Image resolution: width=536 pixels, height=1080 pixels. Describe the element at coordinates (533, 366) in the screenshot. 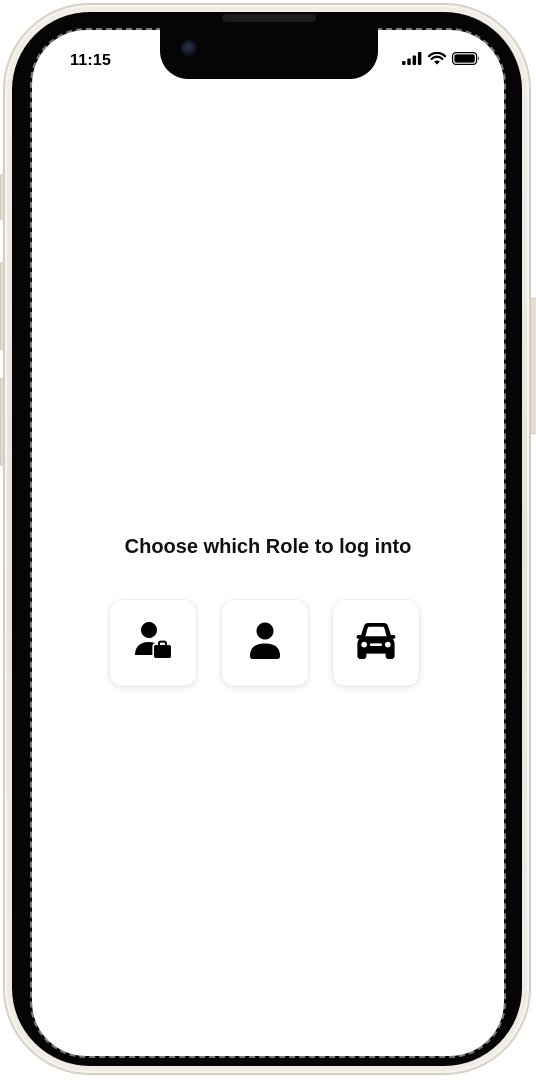

I see `power-button` at that location.